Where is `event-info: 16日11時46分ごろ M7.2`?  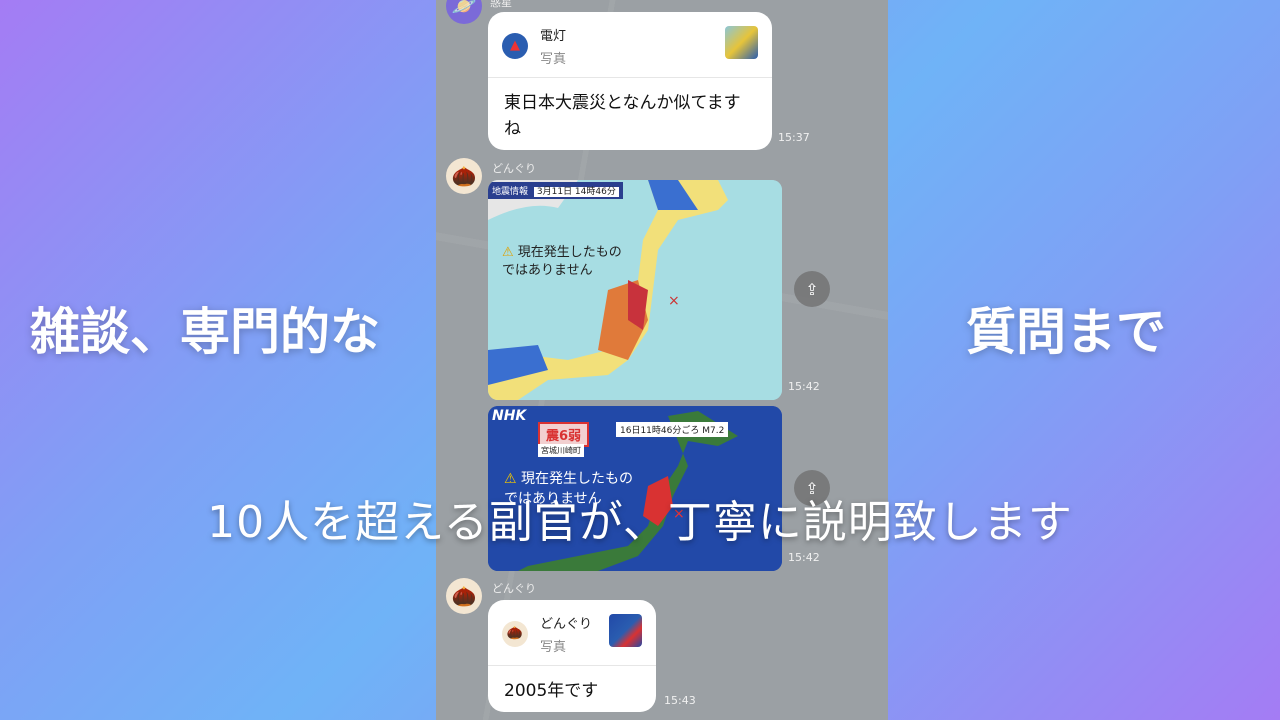 event-info: 16日11時46分ごろ M7.2 is located at coordinates (672, 429).